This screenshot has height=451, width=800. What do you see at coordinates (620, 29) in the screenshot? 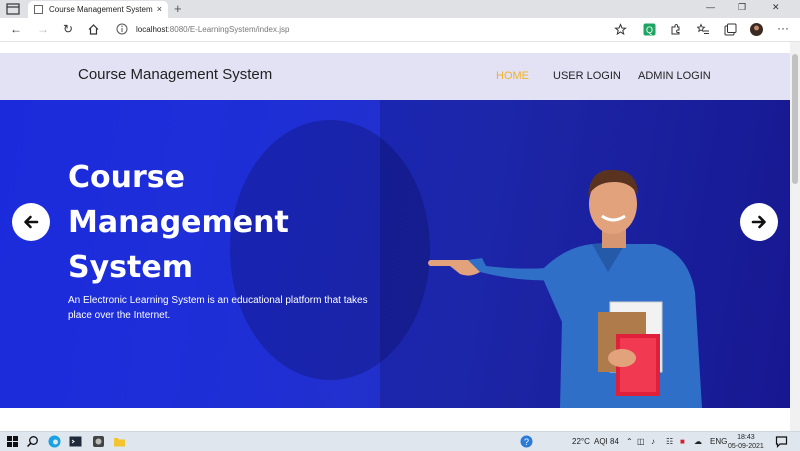
I see `favorite-star-icon` at bounding box center [620, 29].